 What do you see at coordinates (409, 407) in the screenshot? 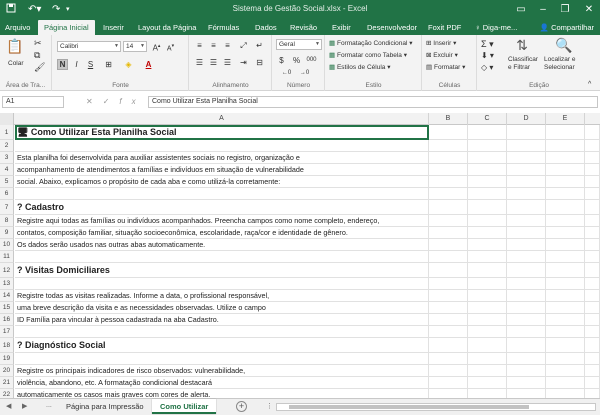
I see `horizontal-scrollbar-thumb` at bounding box center [409, 407].